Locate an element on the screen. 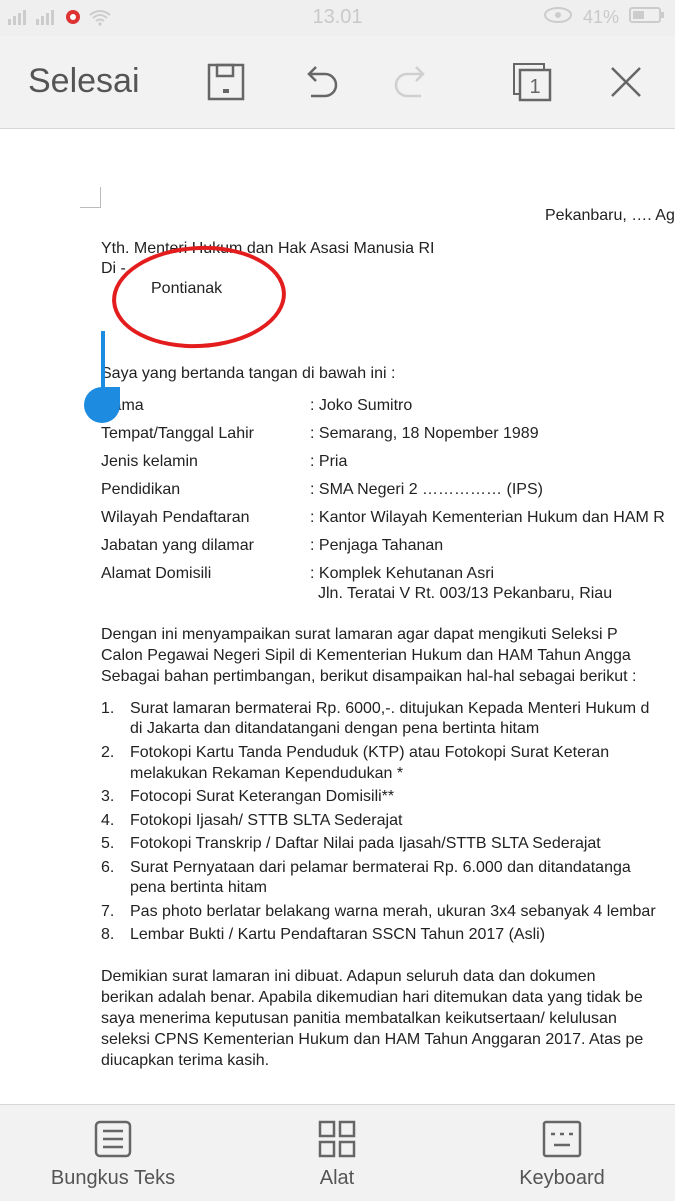  save-icon is located at coordinates (226, 82).